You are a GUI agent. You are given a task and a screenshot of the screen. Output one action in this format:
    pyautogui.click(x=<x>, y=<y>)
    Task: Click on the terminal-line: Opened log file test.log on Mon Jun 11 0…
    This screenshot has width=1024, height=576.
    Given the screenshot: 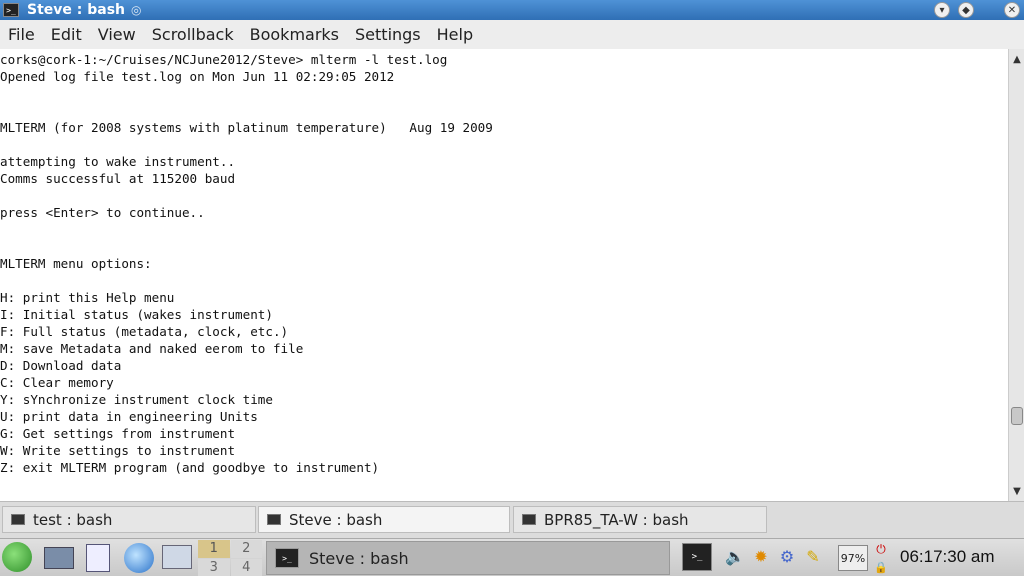 What is the action you would take?
    pyautogui.click(x=197, y=76)
    